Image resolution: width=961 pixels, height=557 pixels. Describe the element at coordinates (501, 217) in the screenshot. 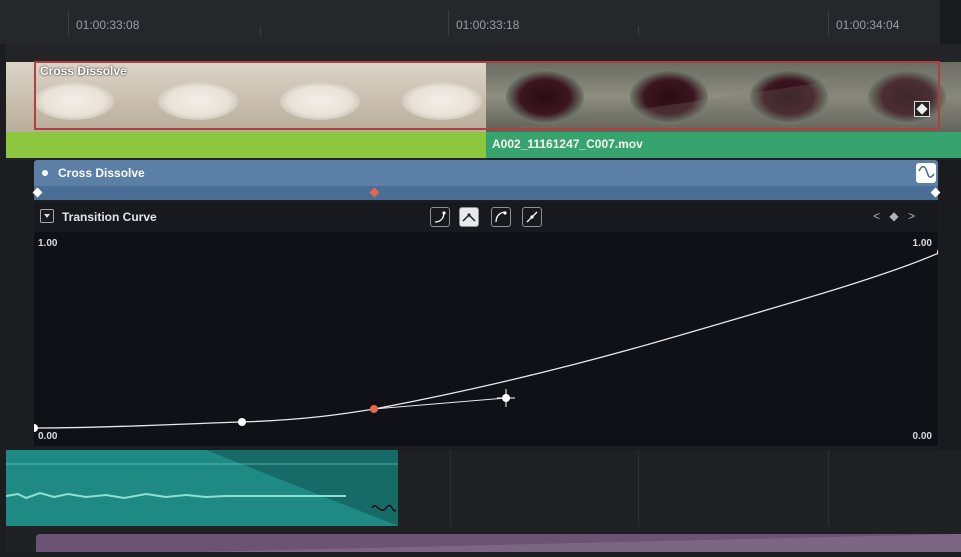

I see `ease-out-icon` at that location.